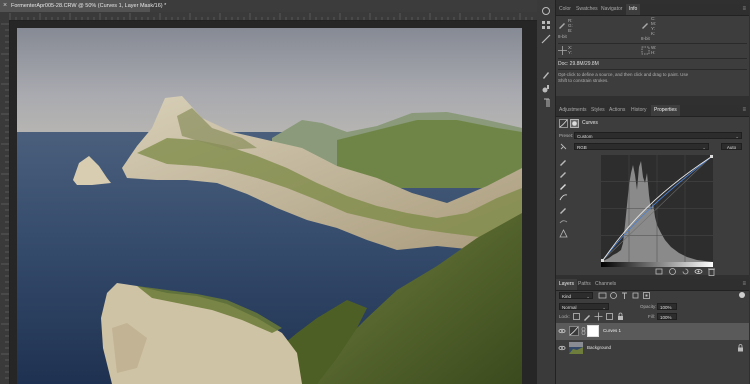 The image size is (750, 384). Describe the element at coordinates (648, 306) in the screenshot. I see `opacity-label: Opacity:` at that location.